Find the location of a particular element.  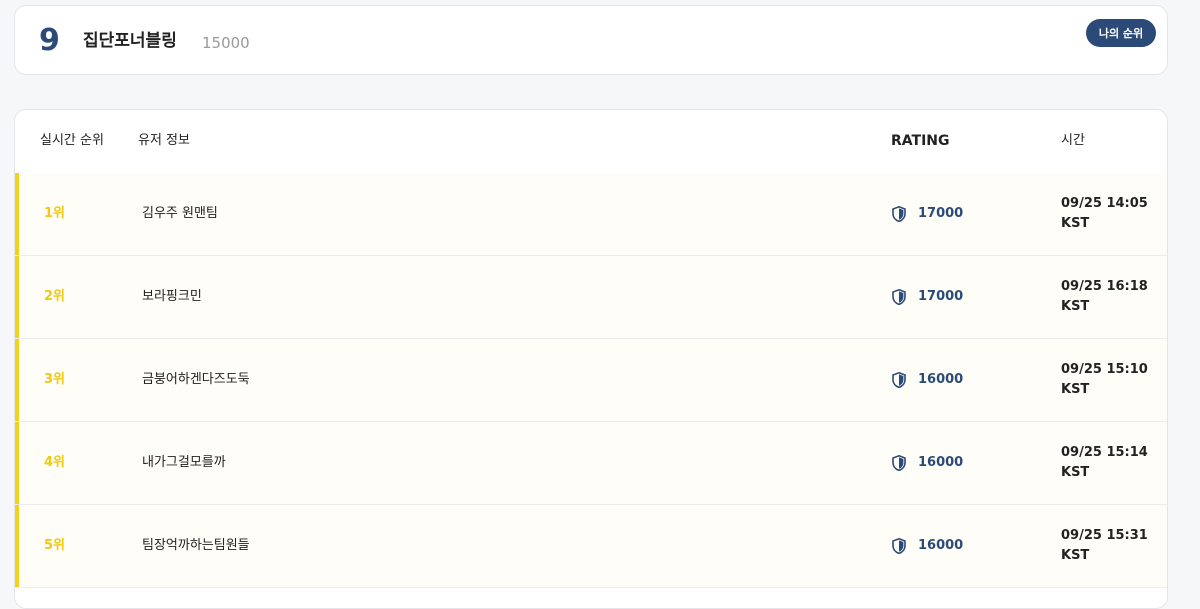

row-user: 팀장억까하는팀원들 is located at coordinates (196, 545).